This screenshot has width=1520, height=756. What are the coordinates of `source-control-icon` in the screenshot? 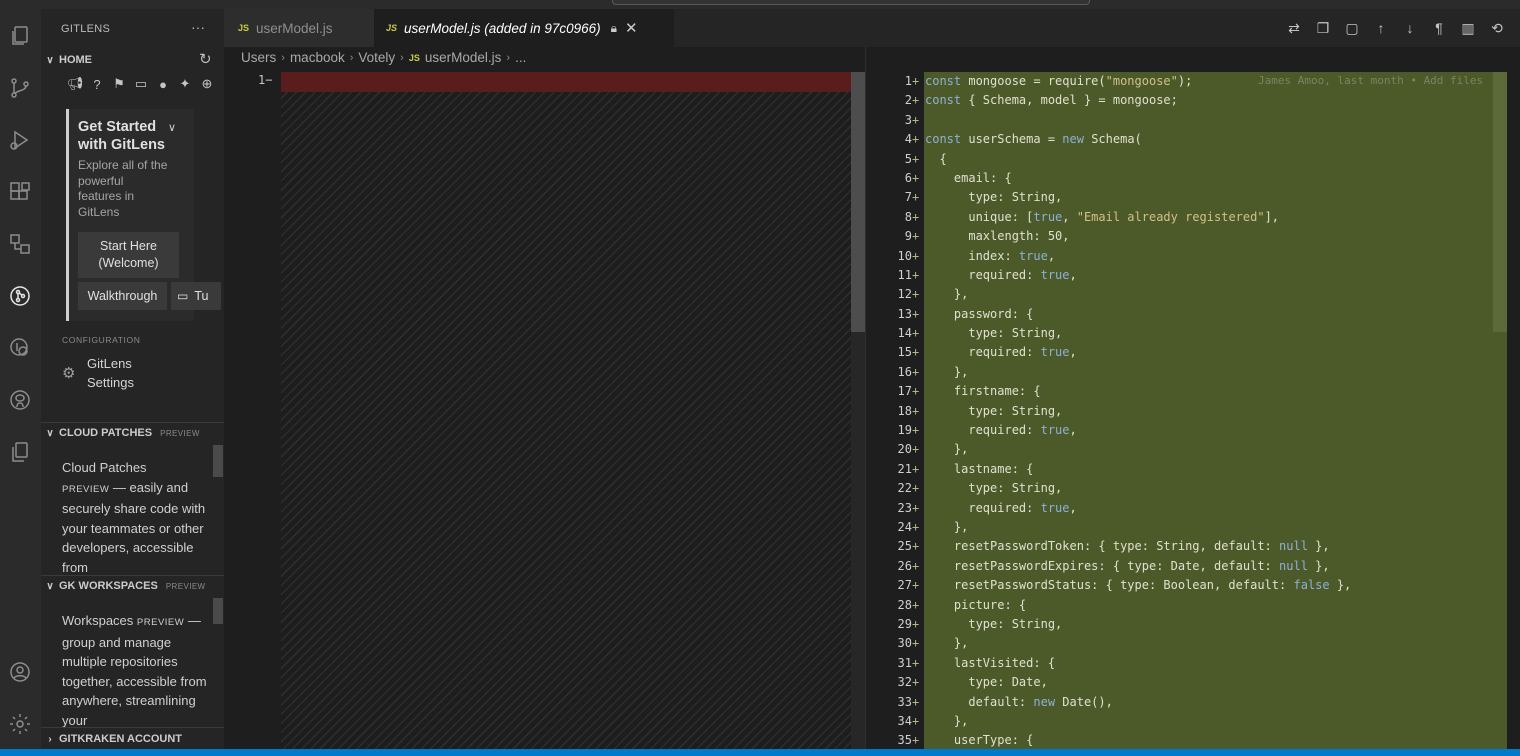 It's located at (20, 88).